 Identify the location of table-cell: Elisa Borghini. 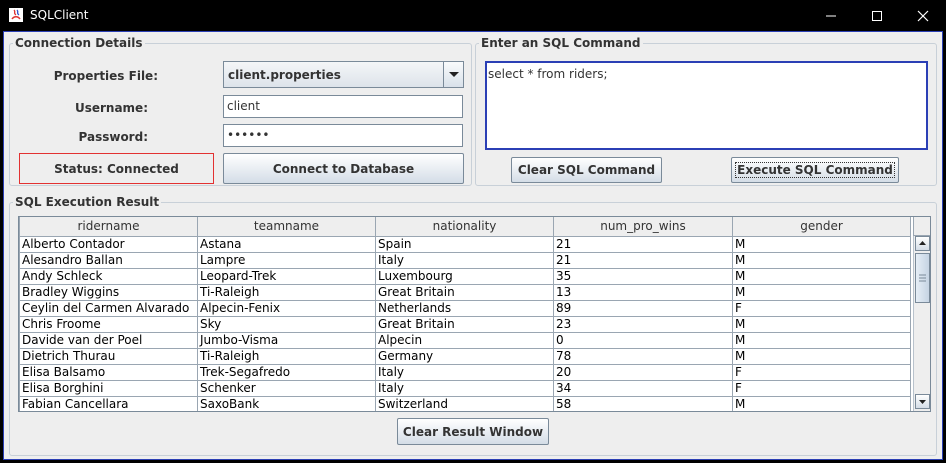
(108, 388).